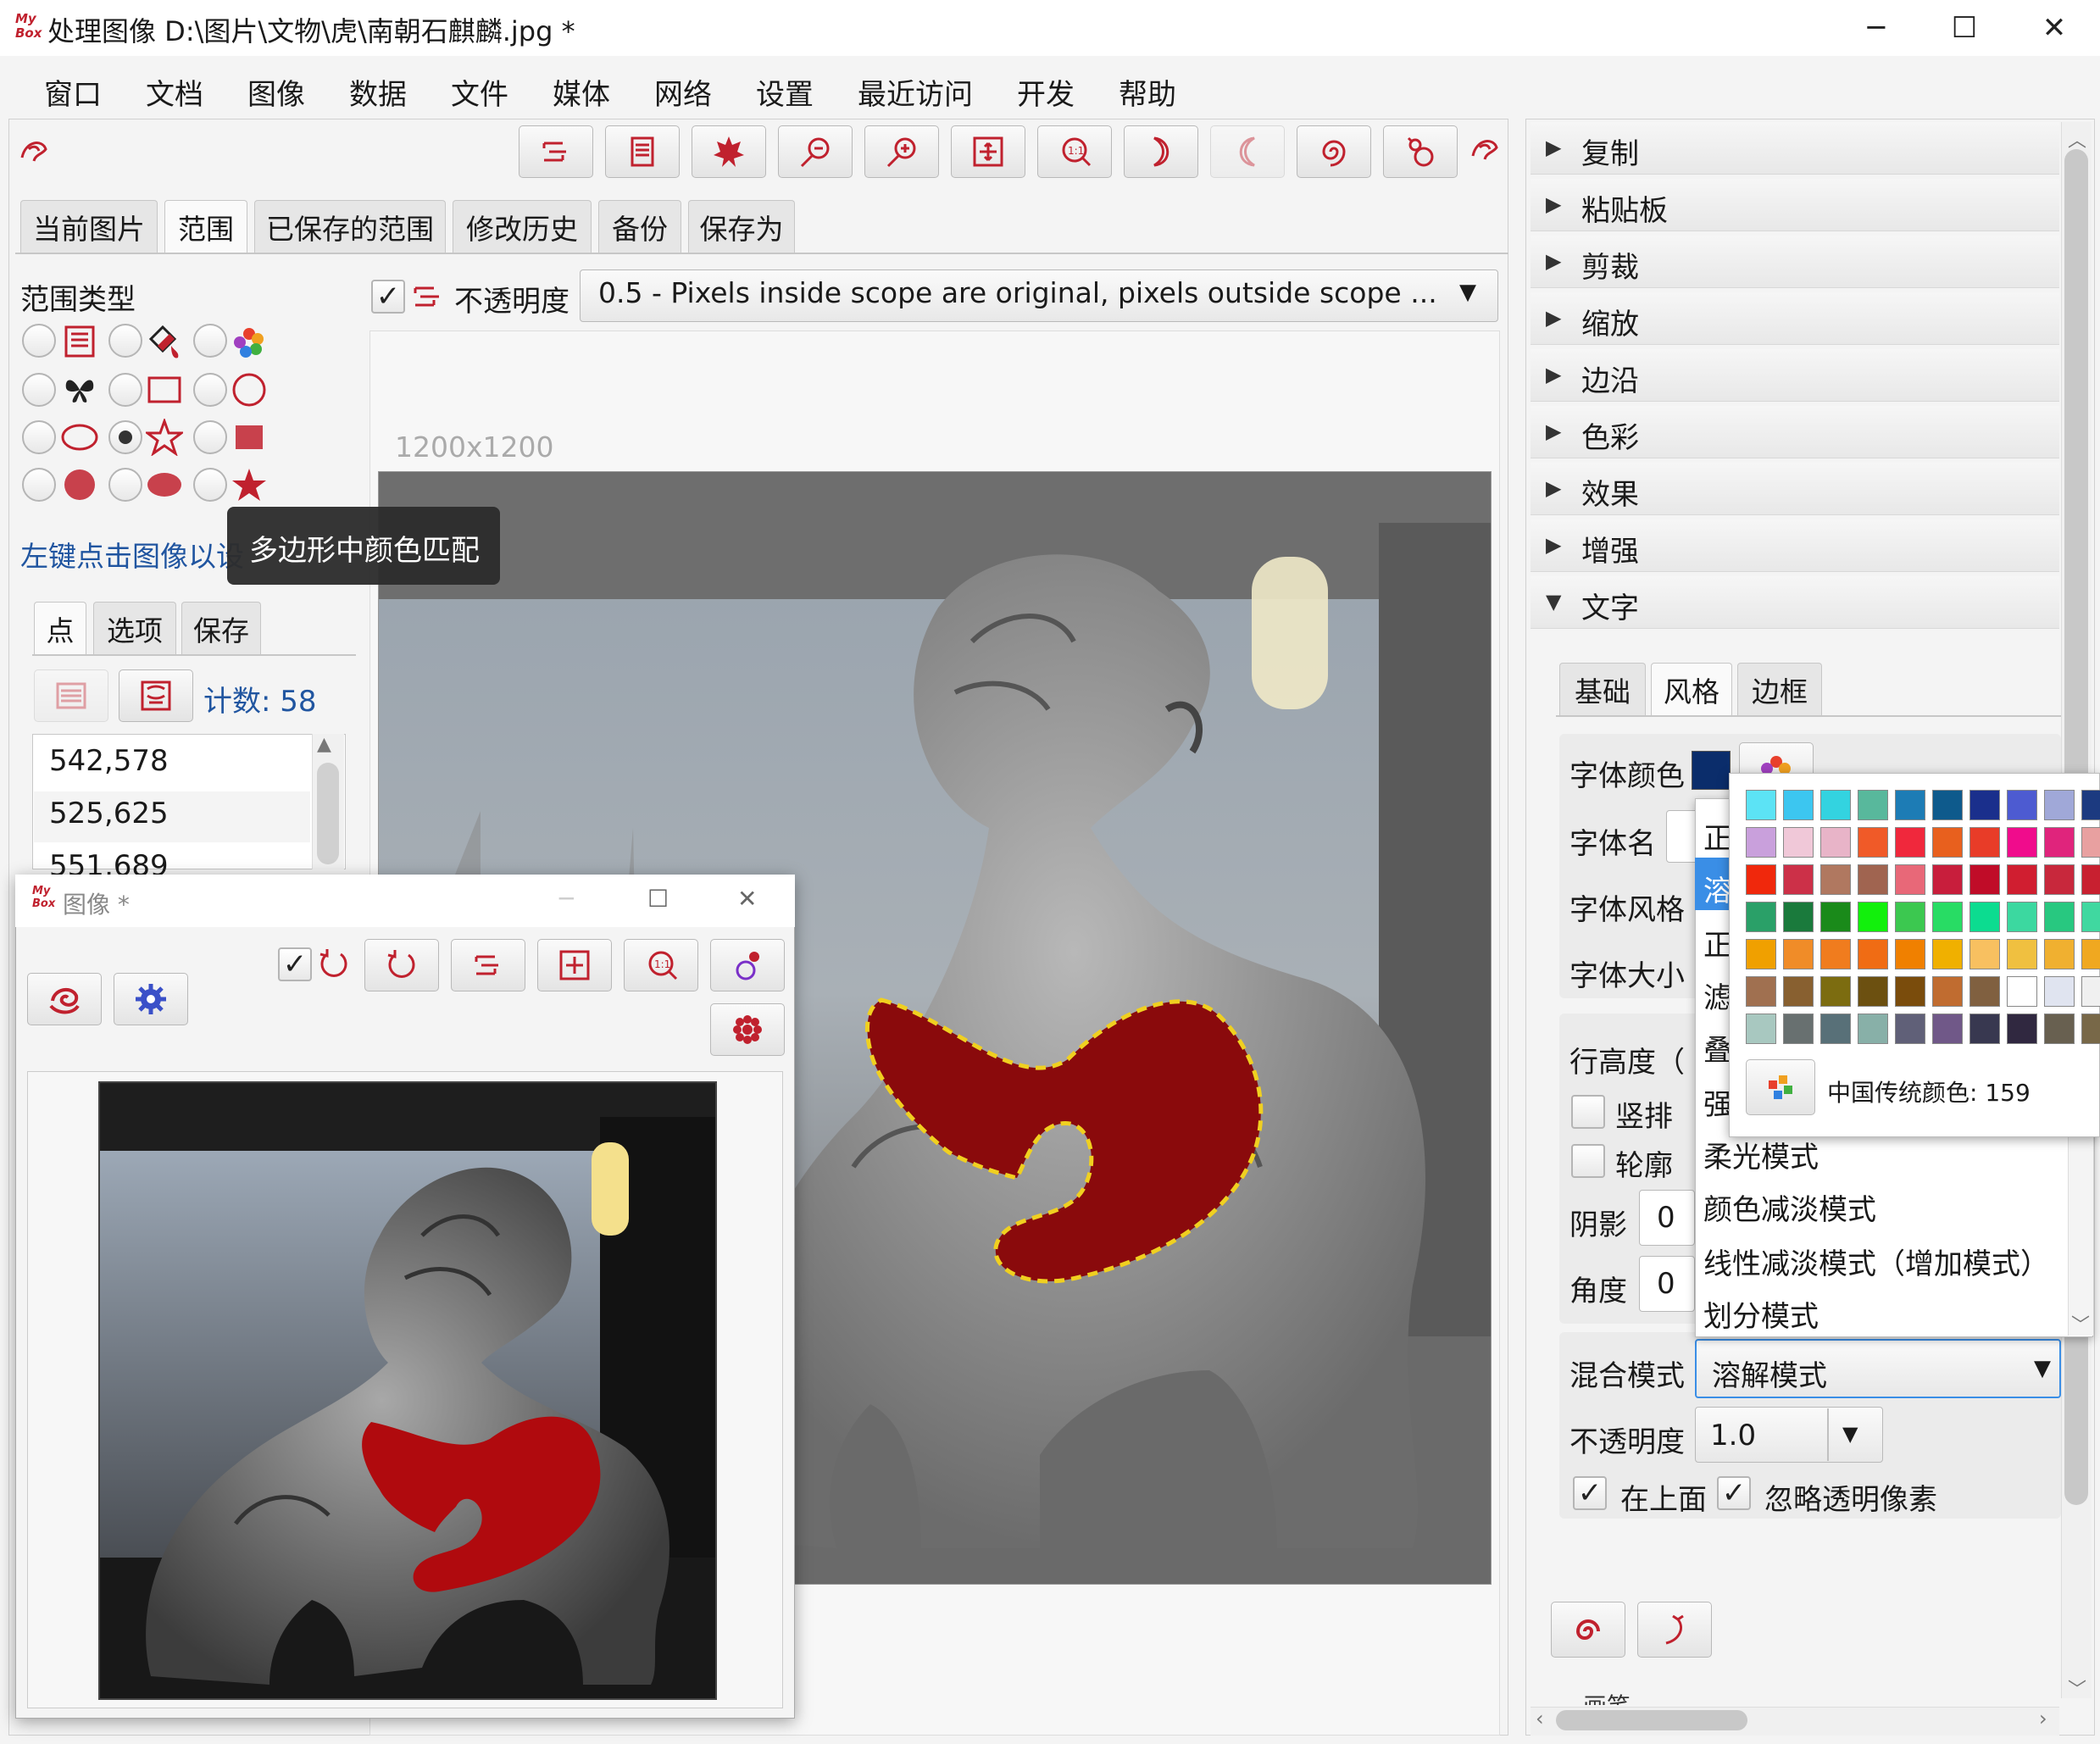 This screenshot has width=2100, height=1744. What do you see at coordinates (1711, 770) in the screenshot?
I see `font-color-swatch` at bounding box center [1711, 770].